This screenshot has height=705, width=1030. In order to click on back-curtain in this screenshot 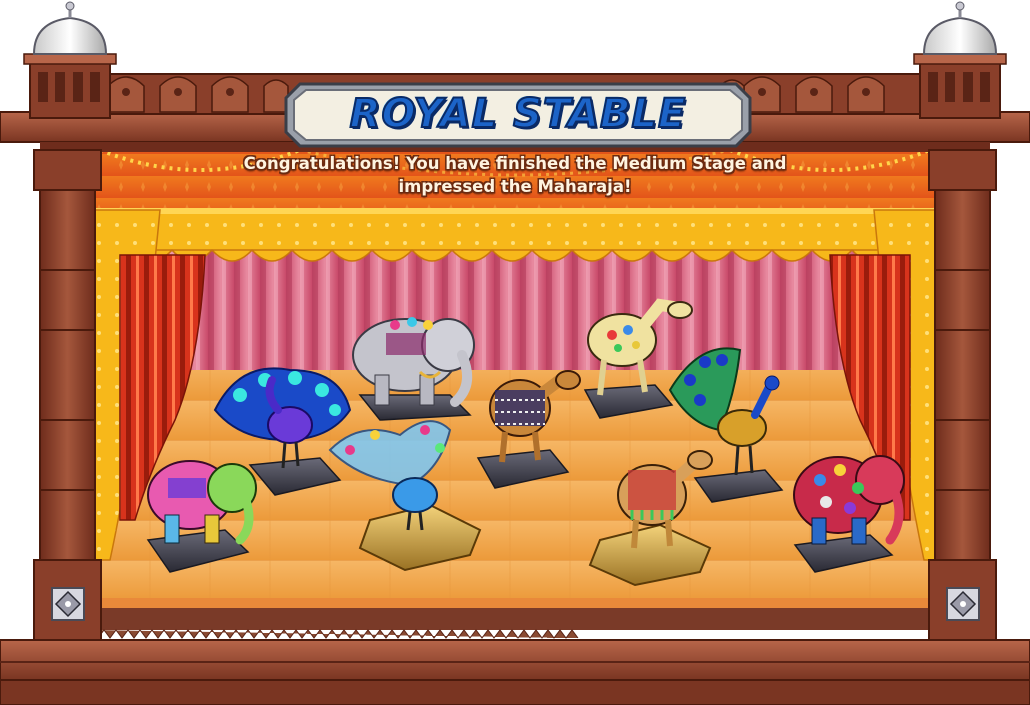, I will do `click(520, 310)`.